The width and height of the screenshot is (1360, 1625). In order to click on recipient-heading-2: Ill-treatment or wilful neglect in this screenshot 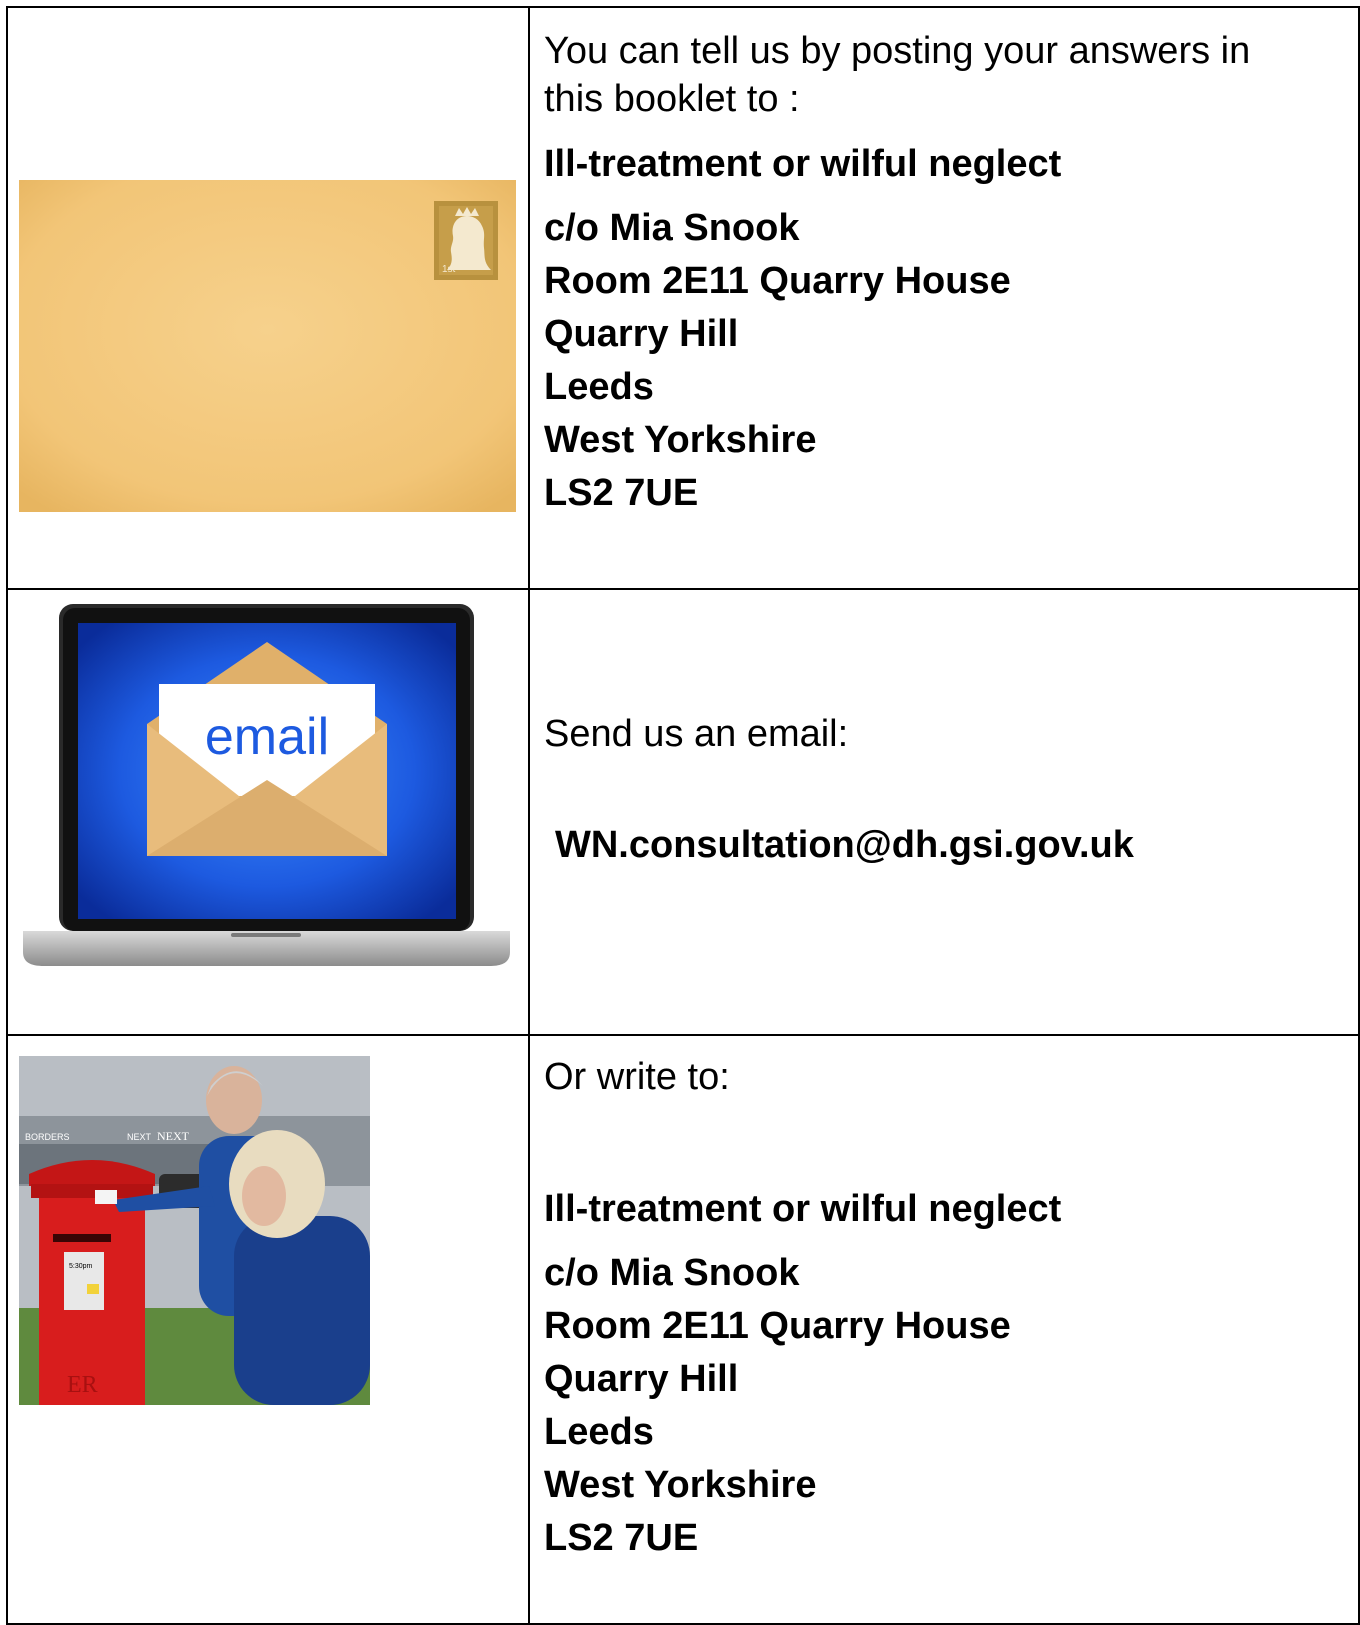, I will do `click(803, 1209)`.